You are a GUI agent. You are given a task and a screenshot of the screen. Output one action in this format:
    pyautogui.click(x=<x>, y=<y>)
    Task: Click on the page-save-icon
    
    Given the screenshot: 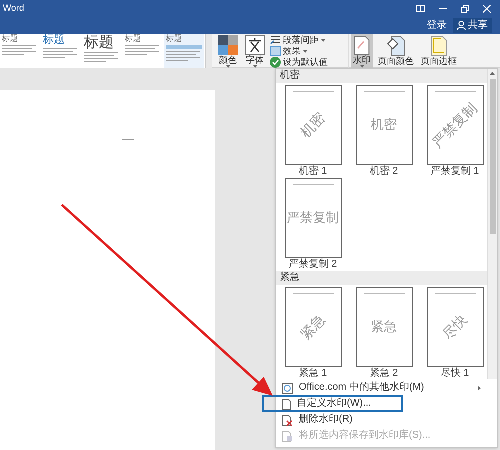 What is the action you would take?
    pyautogui.click(x=287, y=436)
    